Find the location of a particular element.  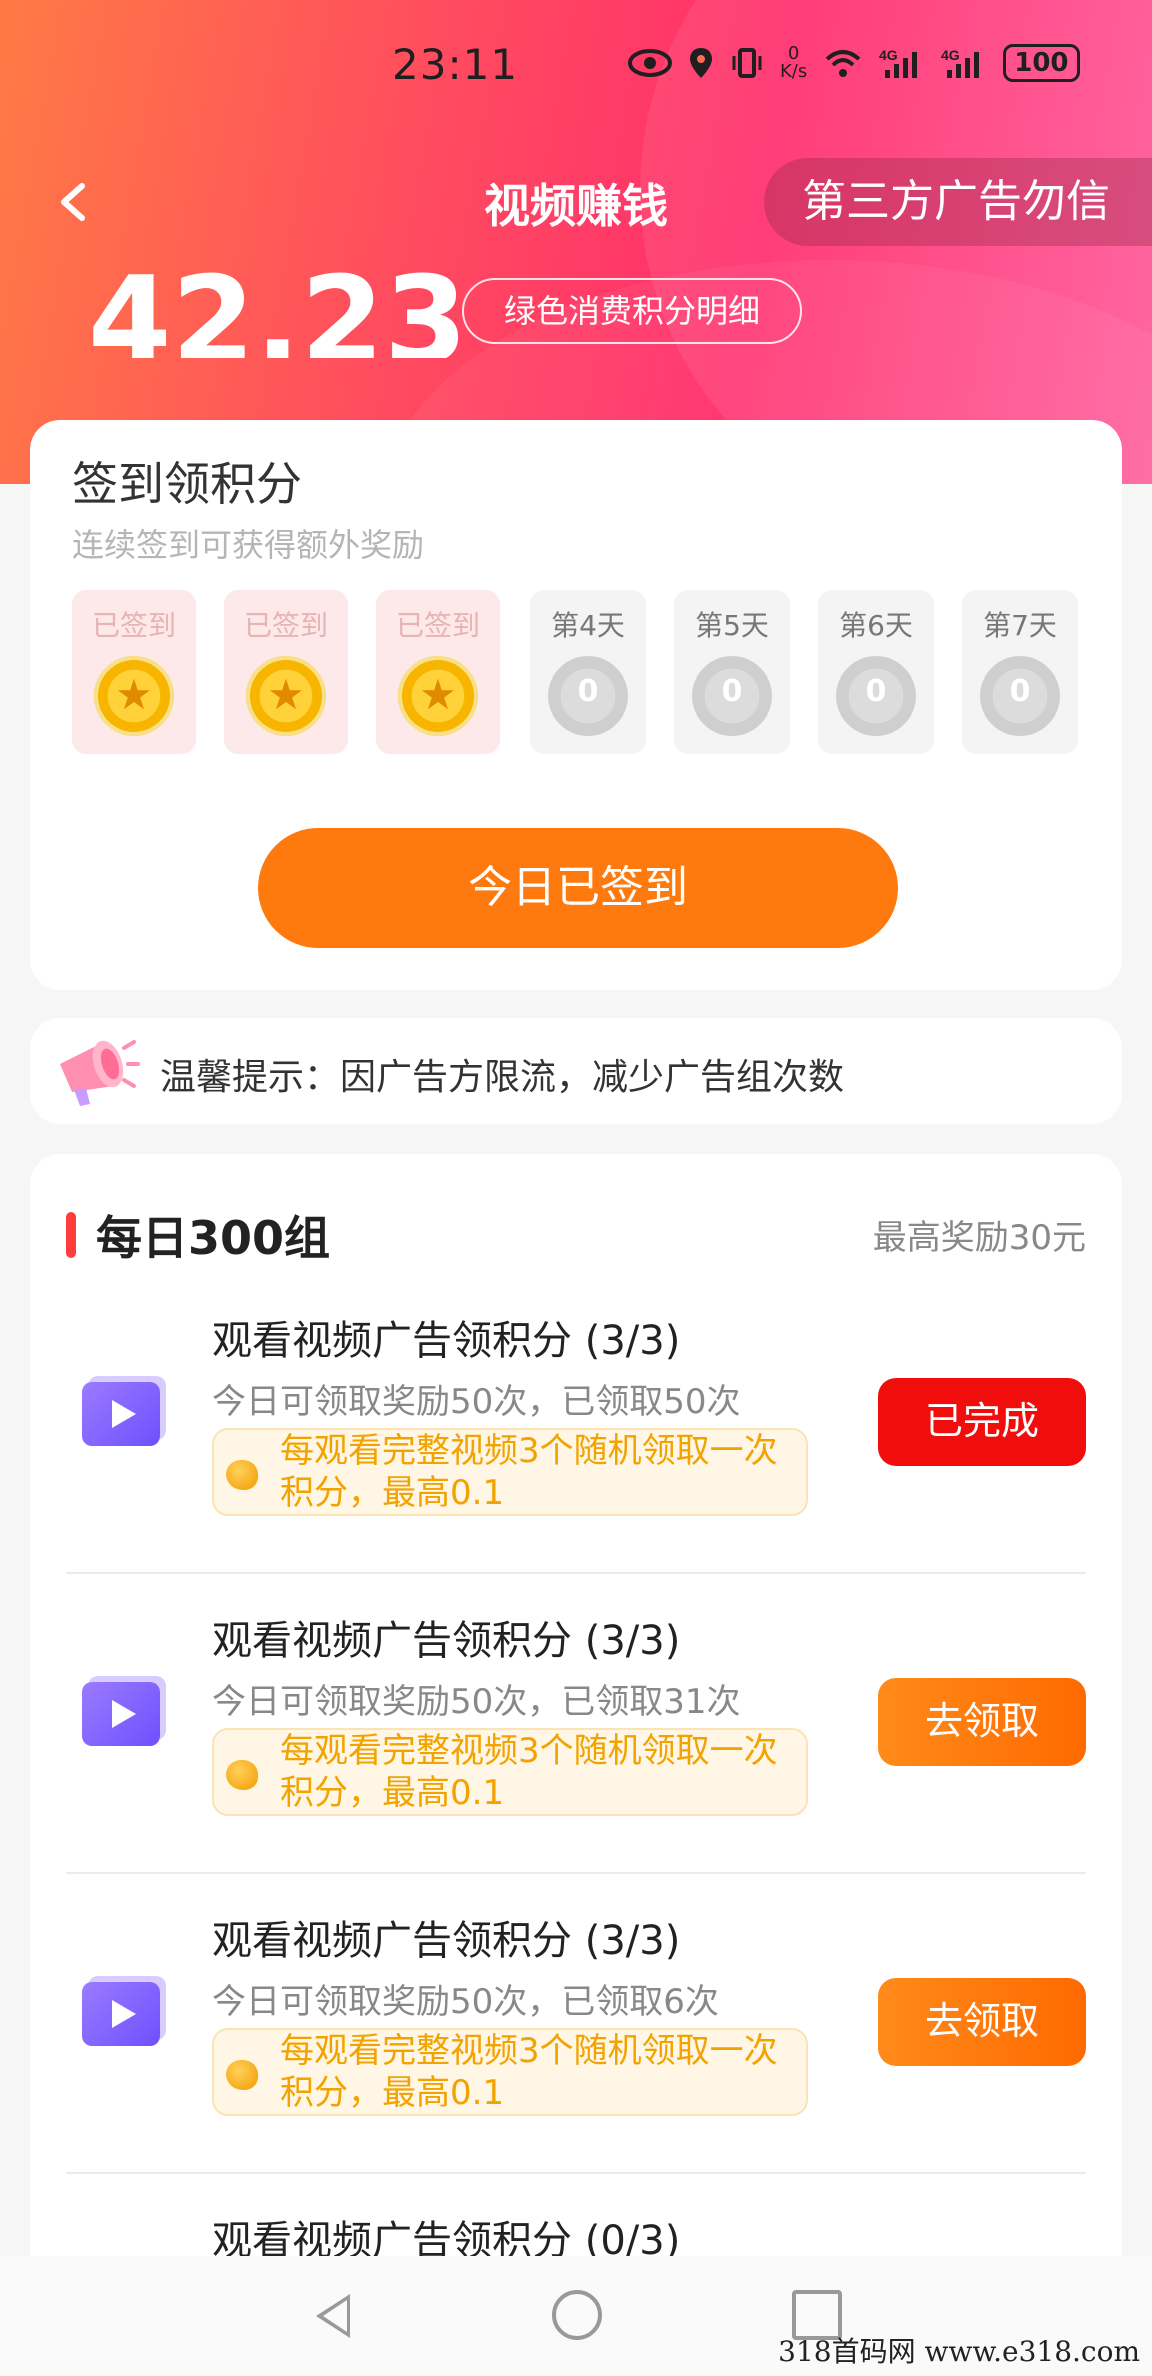

vibrate-icon is located at coordinates (747, 63).